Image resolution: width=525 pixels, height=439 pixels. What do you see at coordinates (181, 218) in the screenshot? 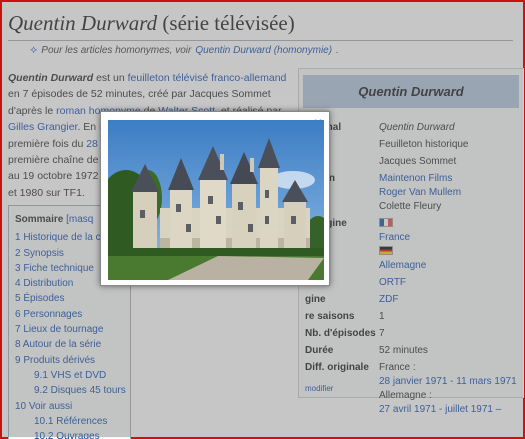
I see `tower-a` at bounding box center [181, 218].